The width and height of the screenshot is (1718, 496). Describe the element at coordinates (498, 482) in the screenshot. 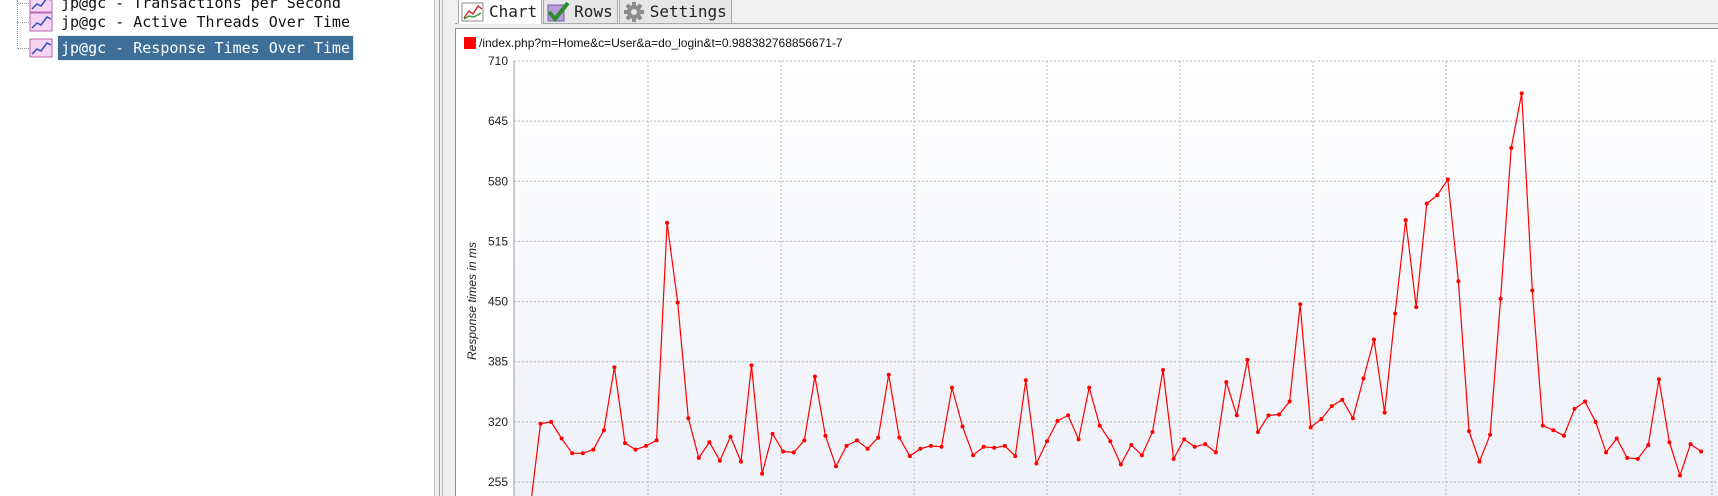

I see `y-tick-label: 255` at that location.